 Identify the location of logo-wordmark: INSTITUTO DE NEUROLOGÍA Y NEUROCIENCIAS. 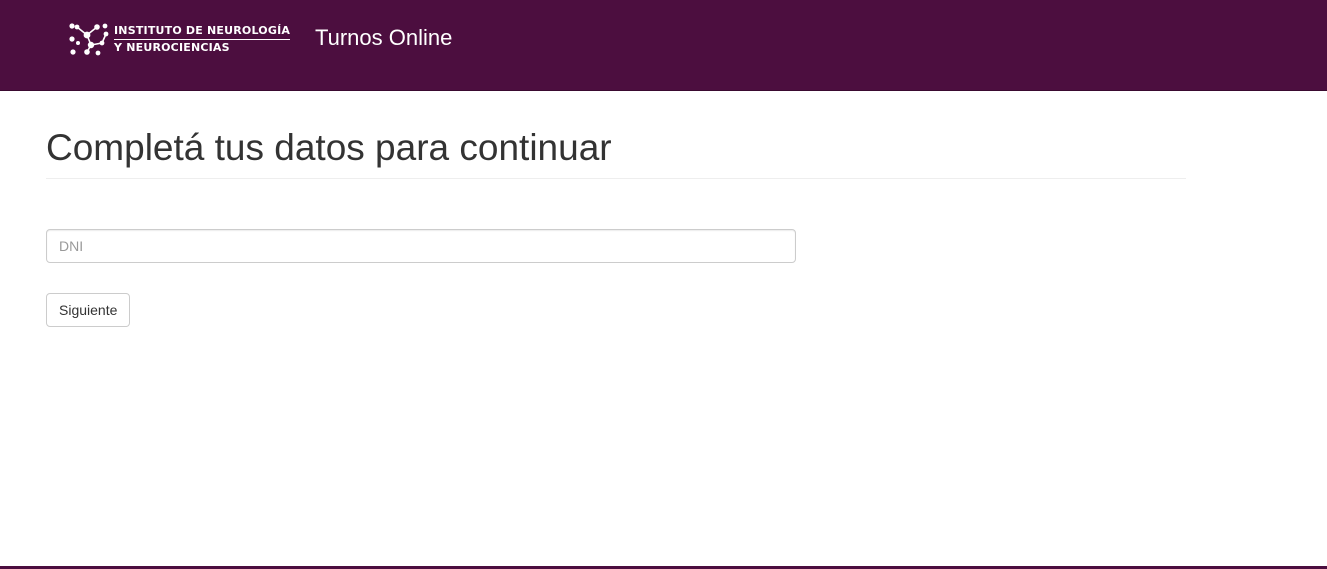
(202, 39).